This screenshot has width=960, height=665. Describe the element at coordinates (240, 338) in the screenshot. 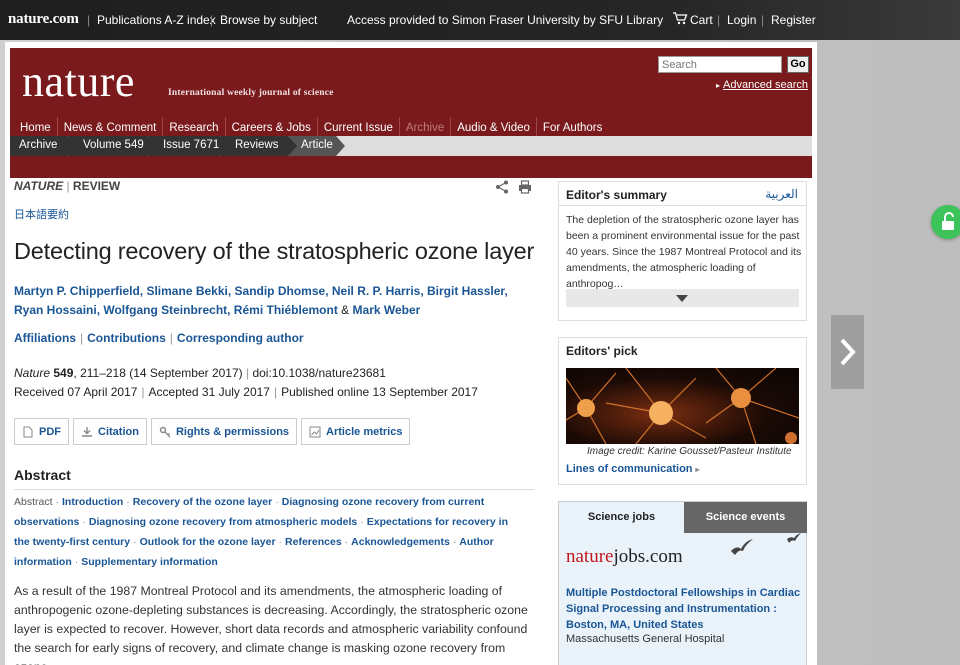

I see `corresponding-author-link: Corresponding author` at that location.